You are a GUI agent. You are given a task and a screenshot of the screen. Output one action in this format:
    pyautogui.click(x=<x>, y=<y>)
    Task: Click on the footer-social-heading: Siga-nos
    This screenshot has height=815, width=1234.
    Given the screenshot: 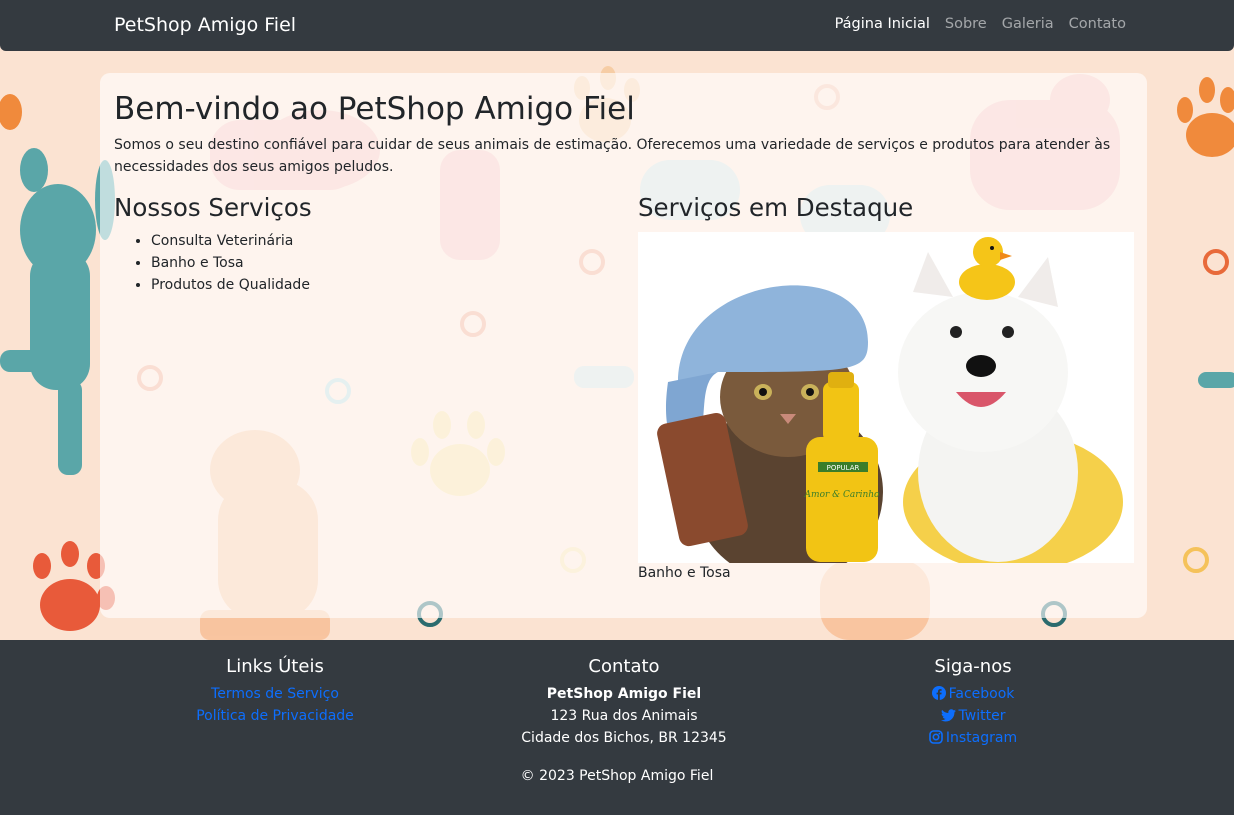 What is the action you would take?
    pyautogui.click(x=973, y=666)
    